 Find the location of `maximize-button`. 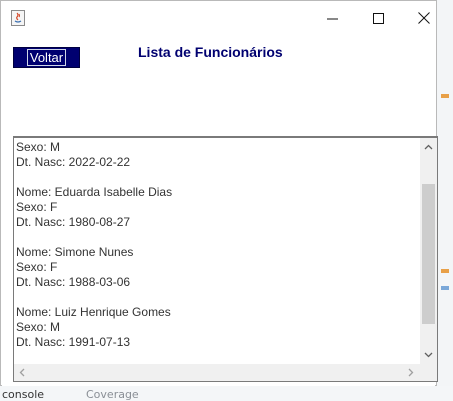

maximize-button is located at coordinates (378, 18).